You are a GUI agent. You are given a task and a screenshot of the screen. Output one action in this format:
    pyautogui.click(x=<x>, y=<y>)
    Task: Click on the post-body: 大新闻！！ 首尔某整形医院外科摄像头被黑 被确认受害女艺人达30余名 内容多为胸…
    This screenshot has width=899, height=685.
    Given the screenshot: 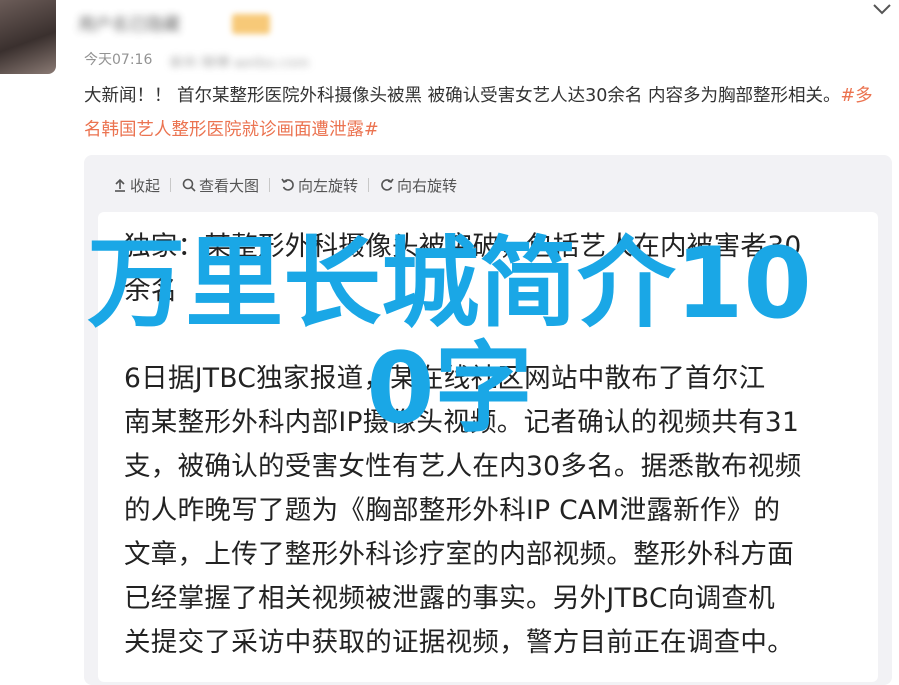 What is the action you would take?
    pyautogui.click(x=462, y=96)
    